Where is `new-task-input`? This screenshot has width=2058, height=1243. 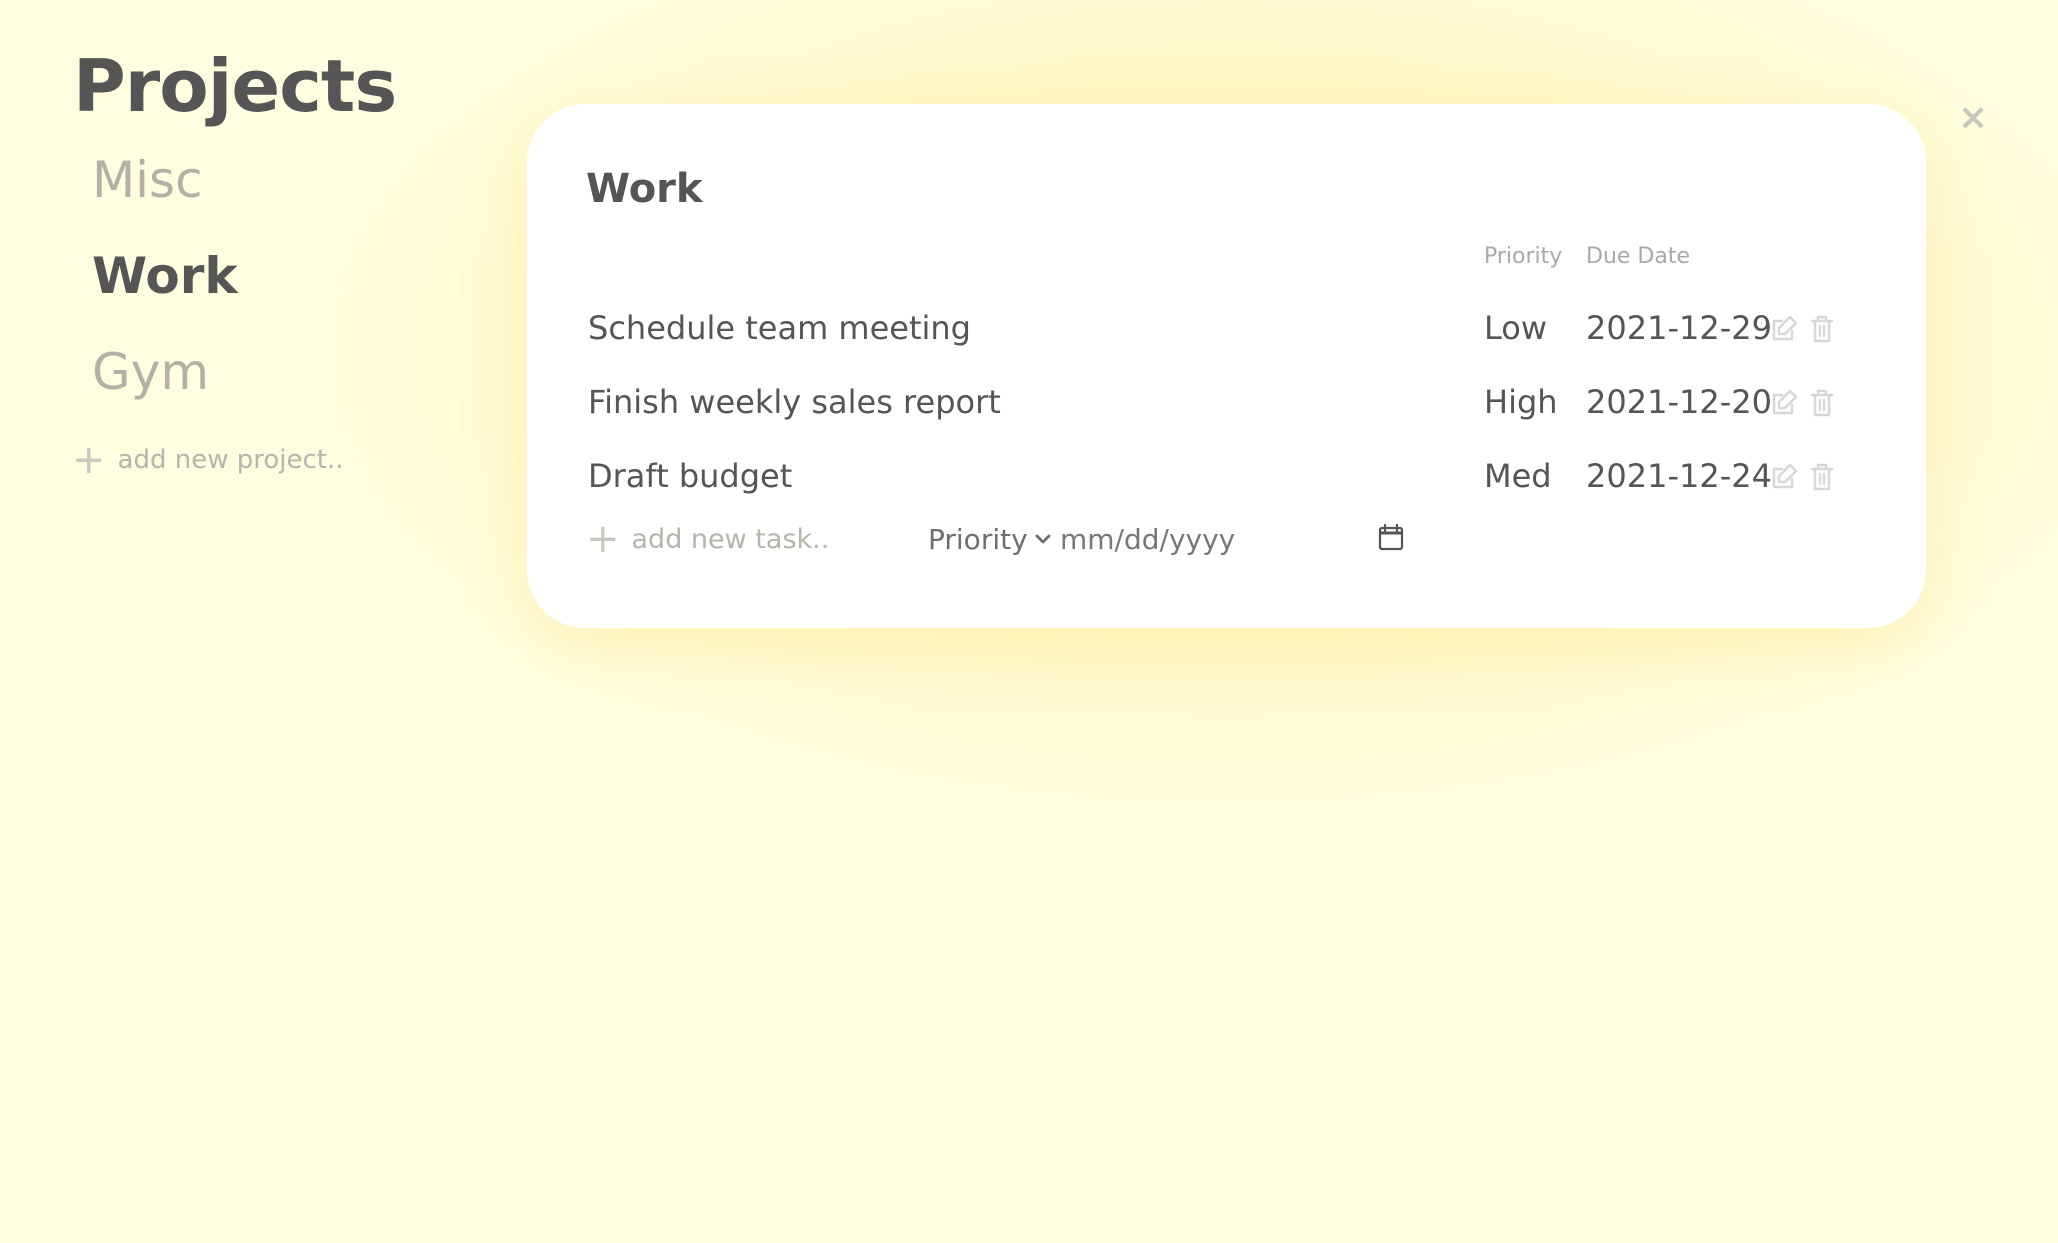
new-task-input is located at coordinates (781, 539).